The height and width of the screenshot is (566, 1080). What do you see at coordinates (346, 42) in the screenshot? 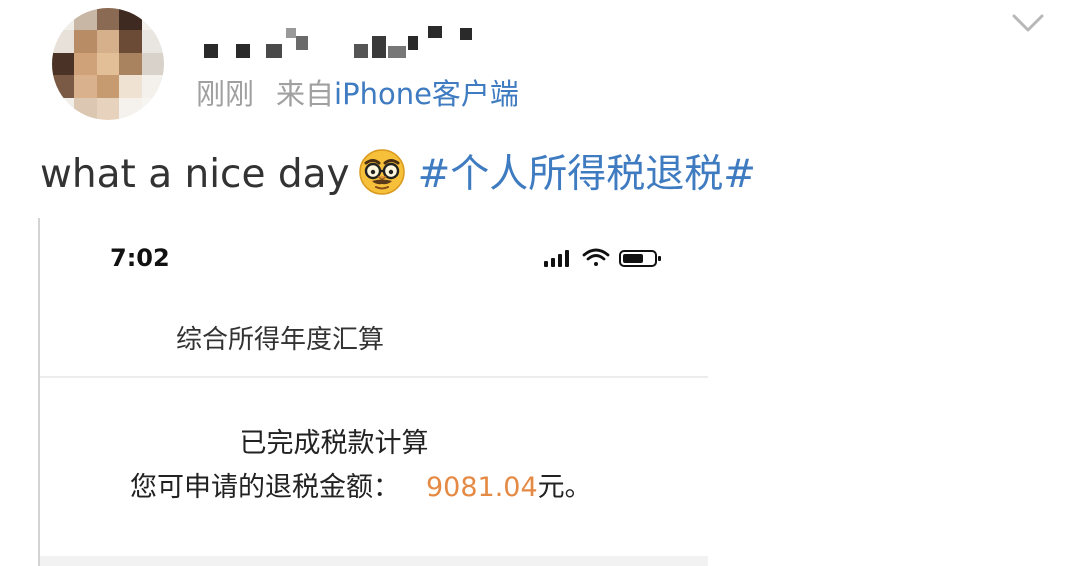
I see `username-redacted` at bounding box center [346, 42].